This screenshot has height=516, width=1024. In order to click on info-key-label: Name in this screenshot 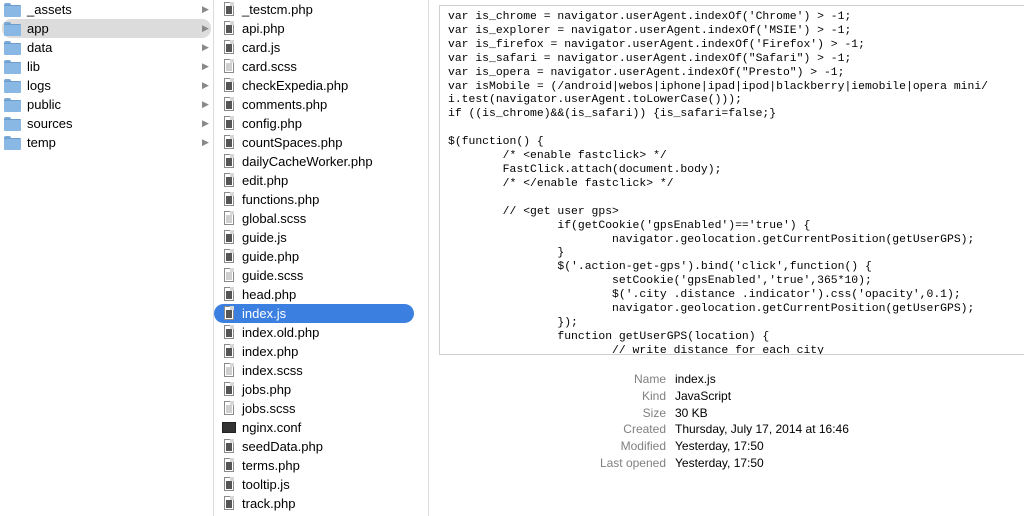, I will do `click(649, 379)`.